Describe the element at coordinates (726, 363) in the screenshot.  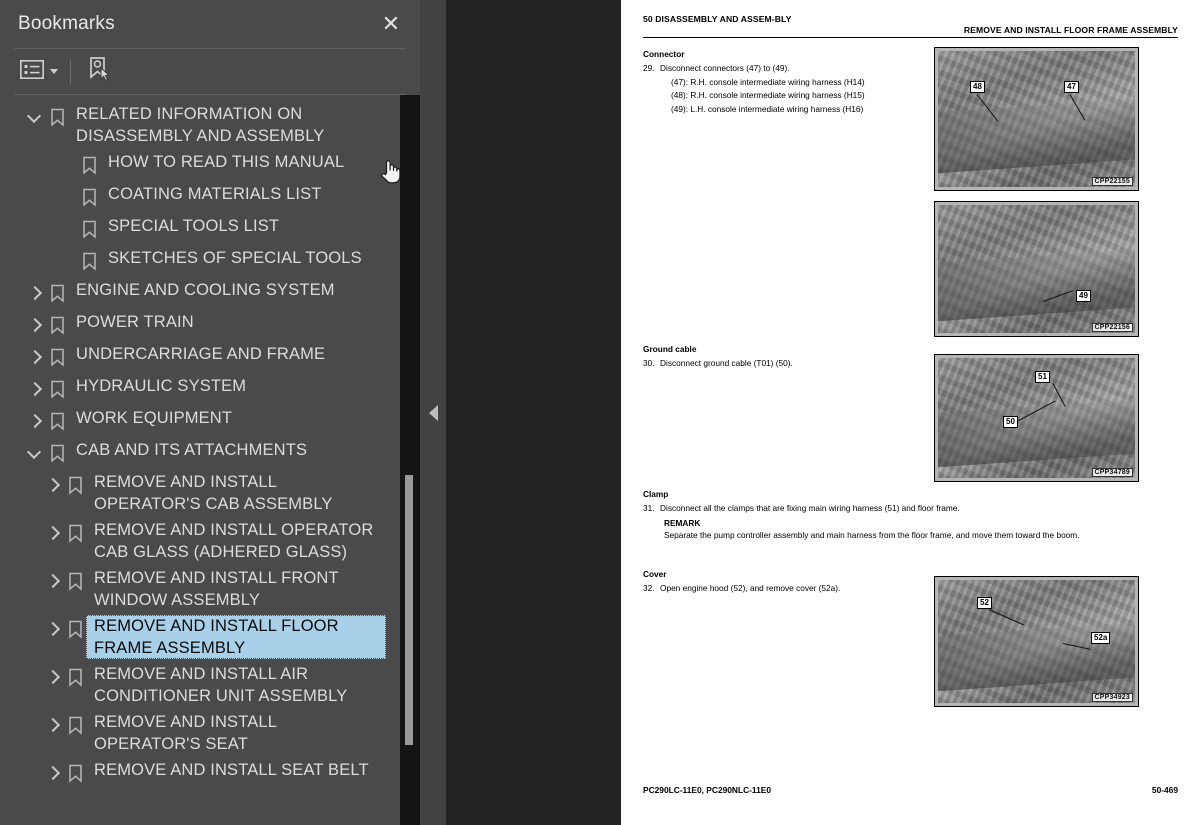
I see `step-text: Disconnect ground cable (T01) (50).` at that location.